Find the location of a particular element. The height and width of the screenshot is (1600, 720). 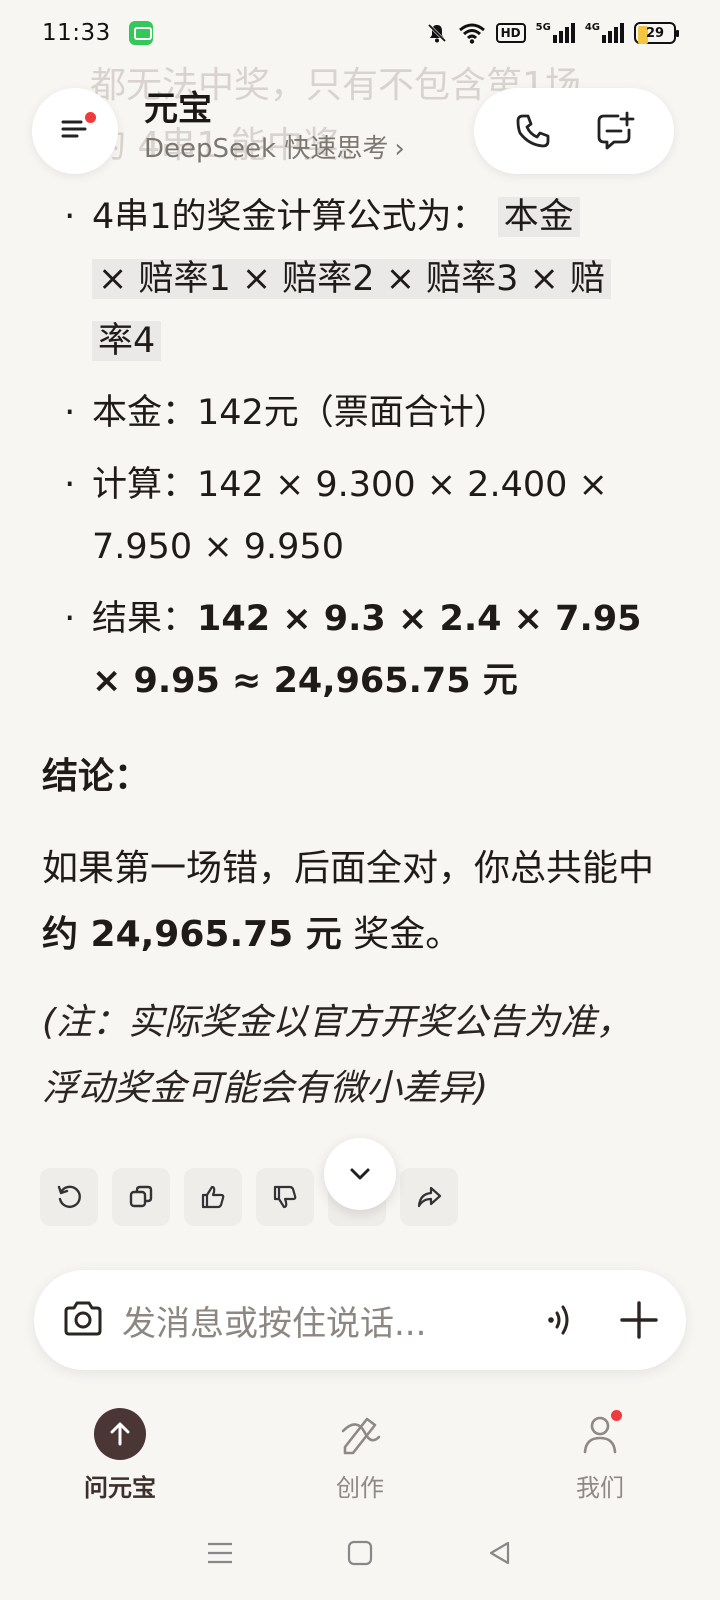

nav-item-ask-yuanbao: 问元宝 is located at coordinates (120, 1463).